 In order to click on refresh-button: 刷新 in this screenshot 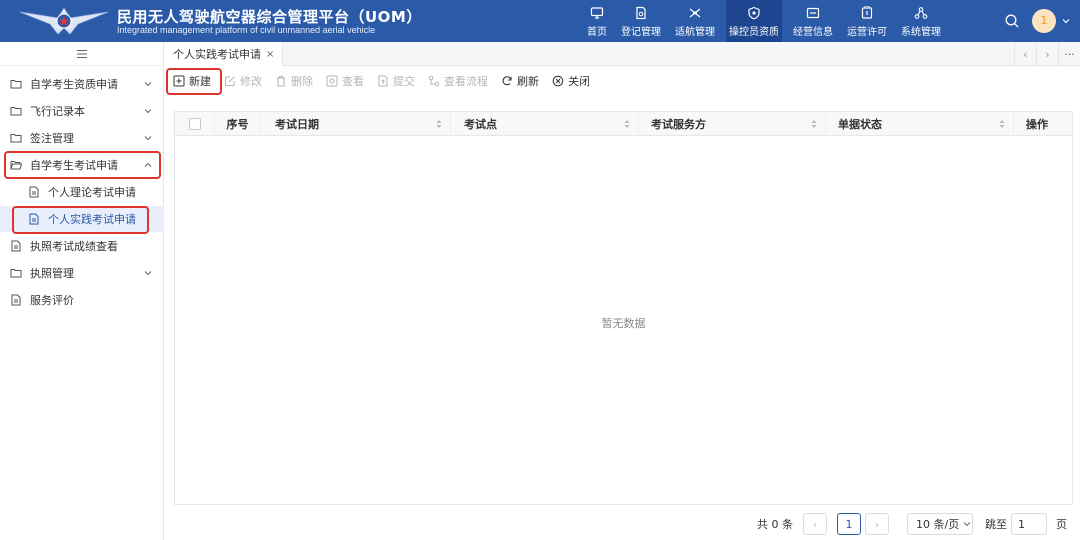, I will do `click(520, 81)`.